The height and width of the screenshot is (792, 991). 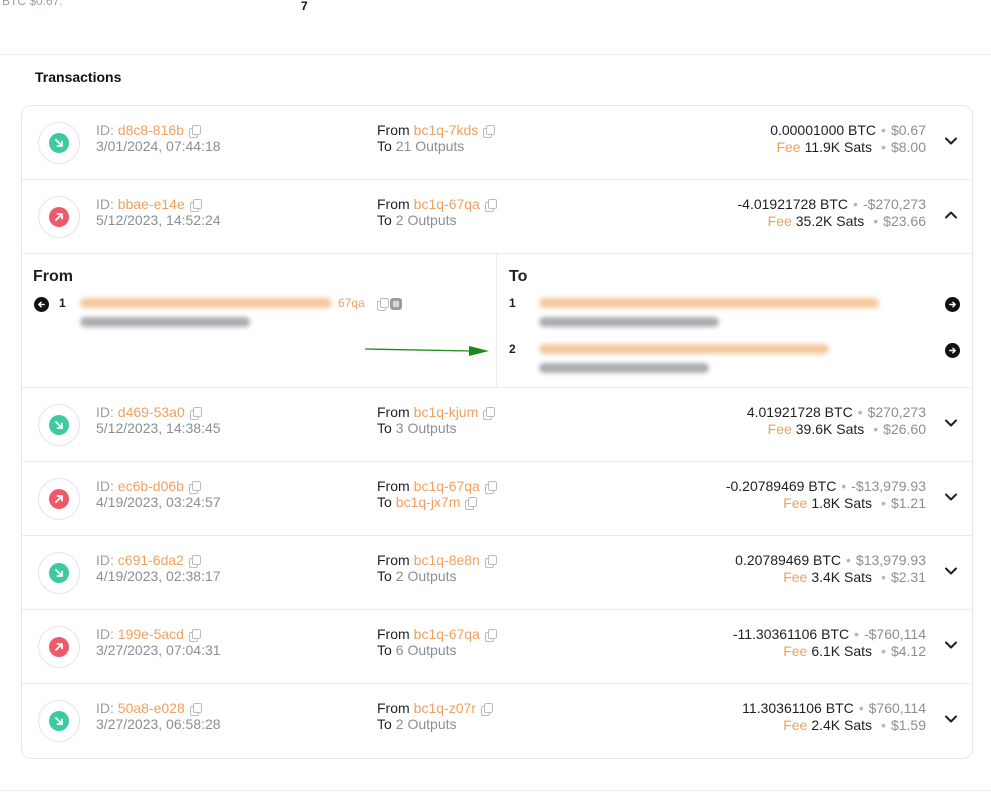 What do you see at coordinates (158, 220) in the screenshot?
I see `transaction-date: 5/12/2023, 14:52:24` at bounding box center [158, 220].